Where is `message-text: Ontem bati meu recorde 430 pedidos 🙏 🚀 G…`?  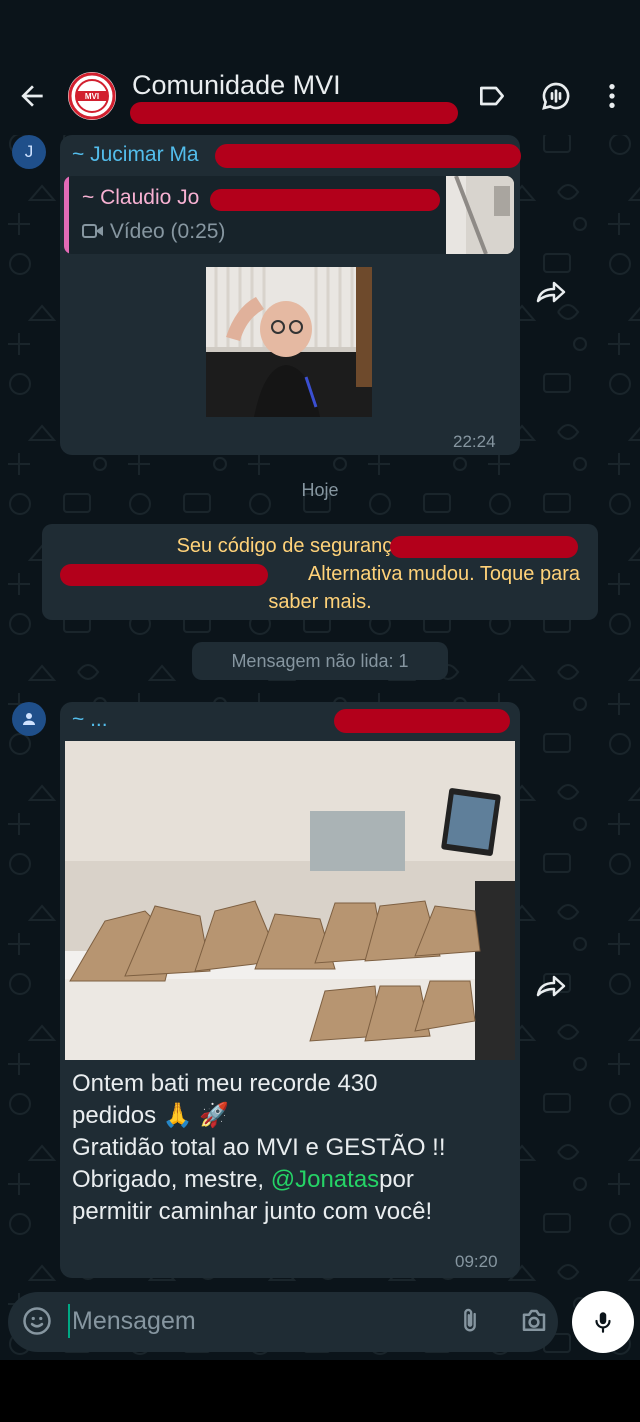
message-text: Ontem bati meu recorde 430 pedidos 🙏 🚀 G… is located at coordinates (287, 1148).